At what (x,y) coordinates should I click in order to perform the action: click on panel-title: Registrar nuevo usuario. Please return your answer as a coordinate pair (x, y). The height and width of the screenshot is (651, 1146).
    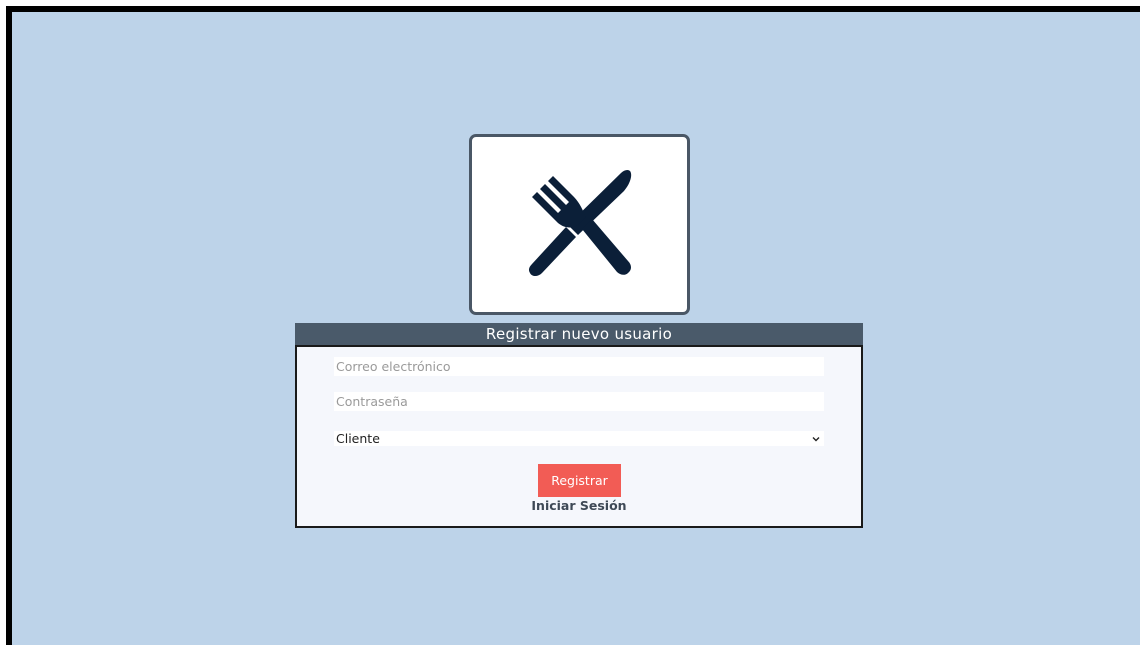
    Looking at the image, I should click on (579, 334).